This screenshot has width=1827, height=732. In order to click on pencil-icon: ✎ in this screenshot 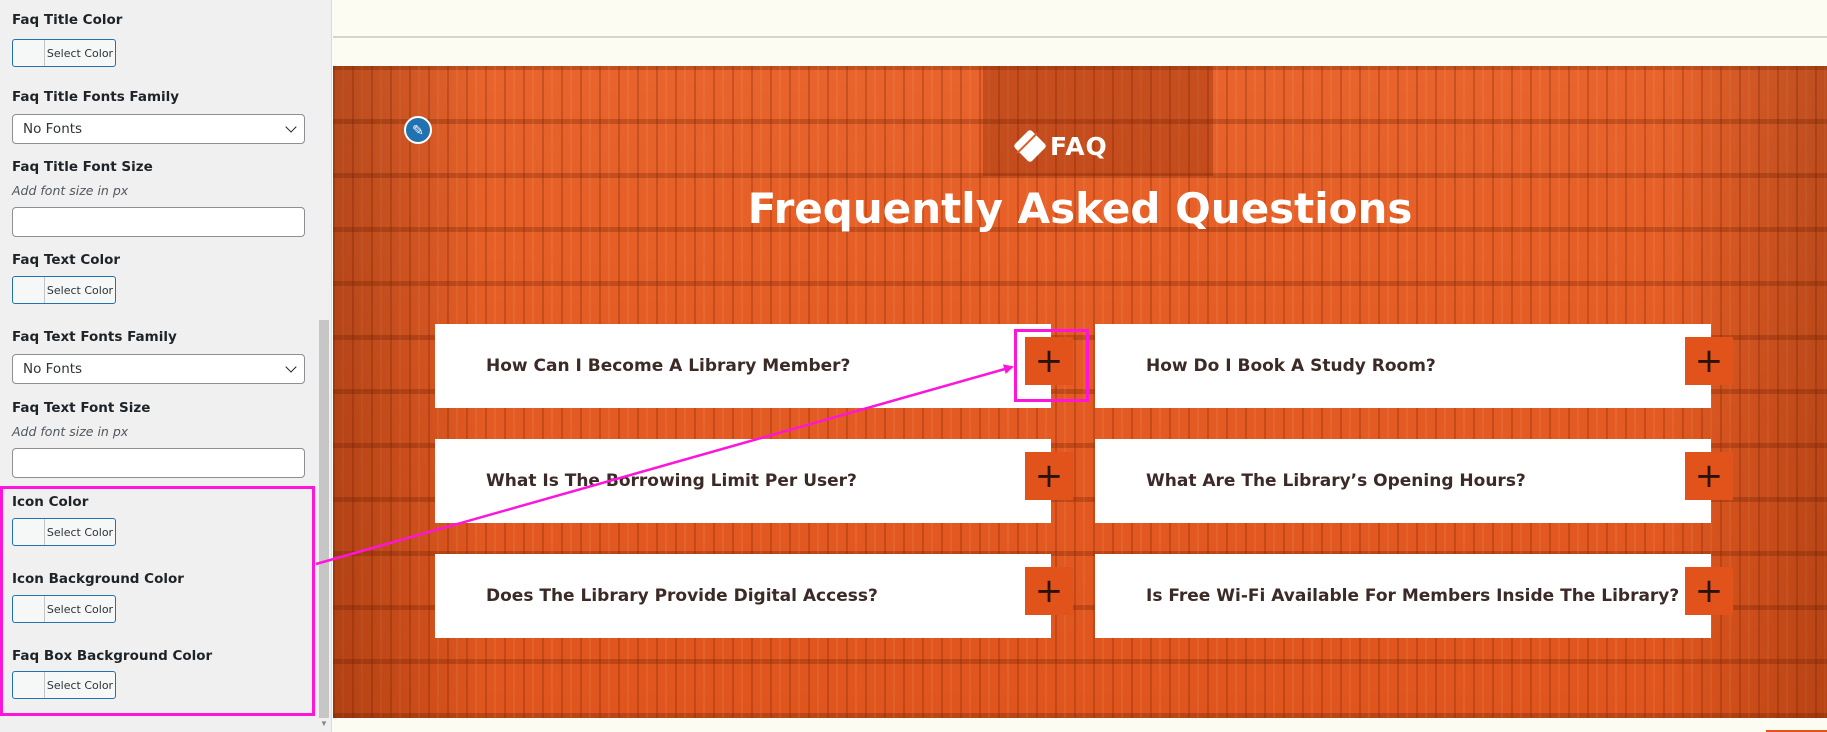, I will do `click(418, 130)`.